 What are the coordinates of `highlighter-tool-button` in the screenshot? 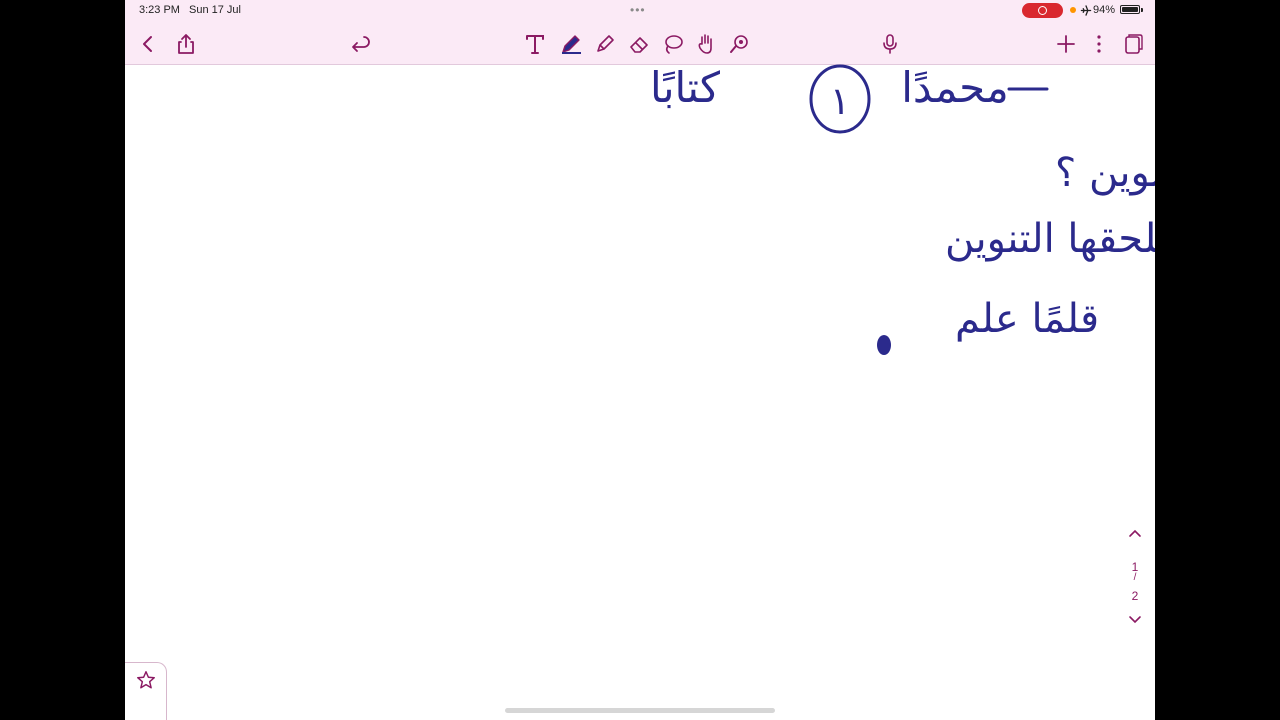 It's located at (605, 44).